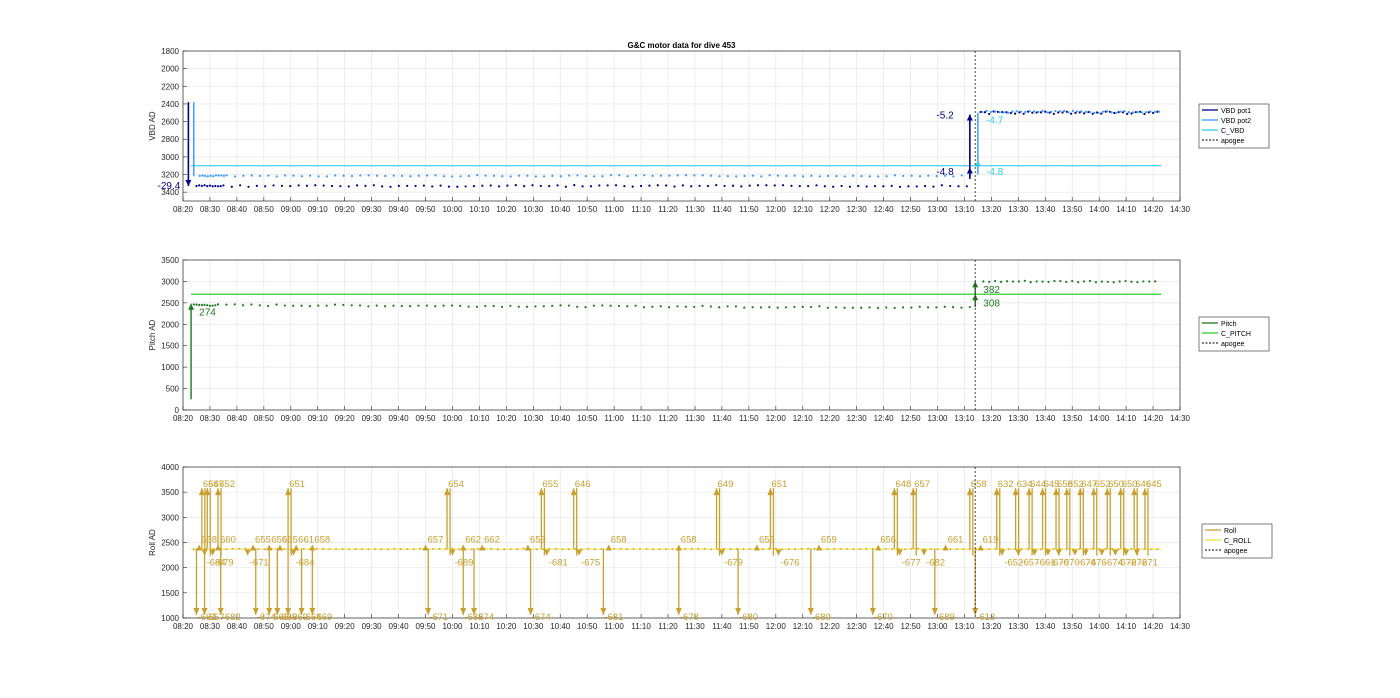 Image resolution: width=1400 pixels, height=698 pixels. I want to click on roll-label-mid: 658, so click(209, 540).